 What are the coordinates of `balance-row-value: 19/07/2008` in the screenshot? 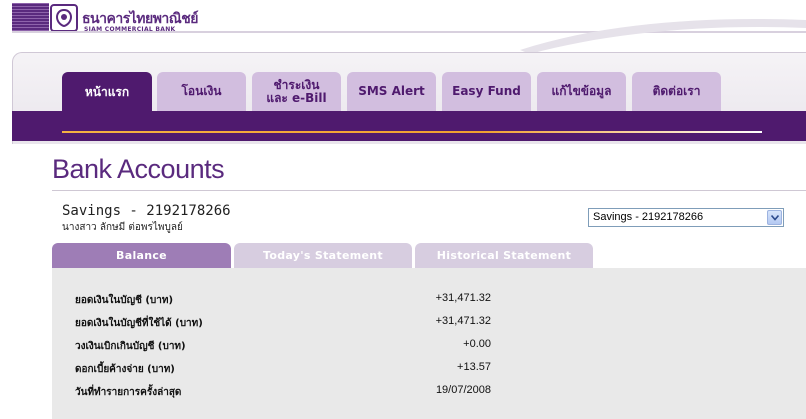 It's located at (463, 390).